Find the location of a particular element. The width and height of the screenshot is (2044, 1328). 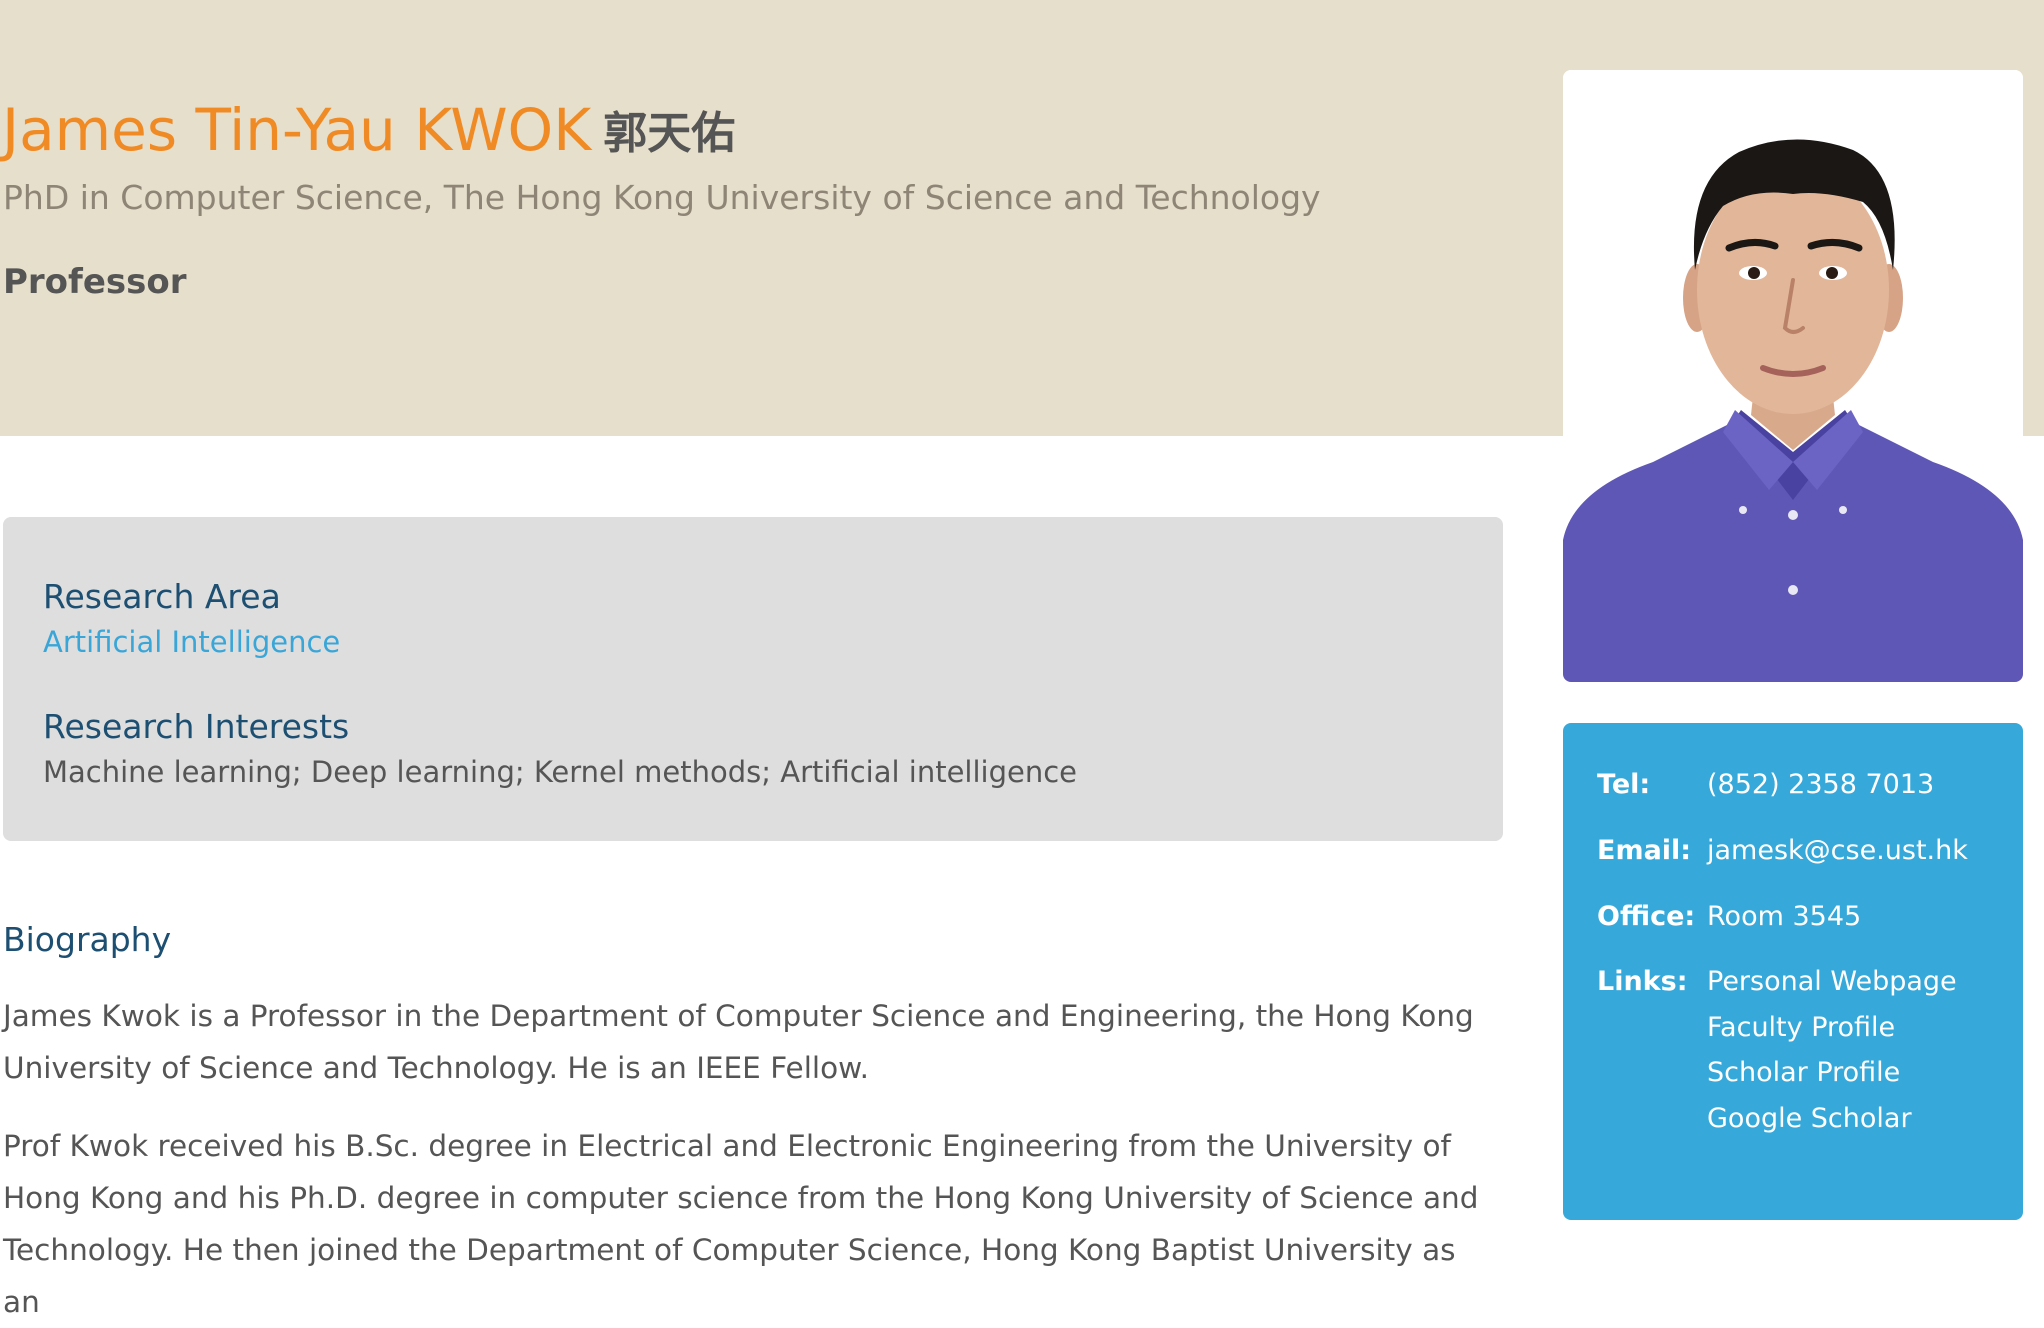

scholar-profile-link: Scholar Profile is located at coordinates (1803, 1072).